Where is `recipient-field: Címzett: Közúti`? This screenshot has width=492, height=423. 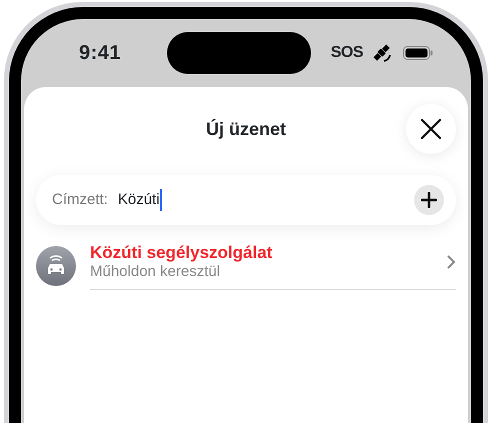 recipient-field: Címzett: Közúti is located at coordinates (246, 200).